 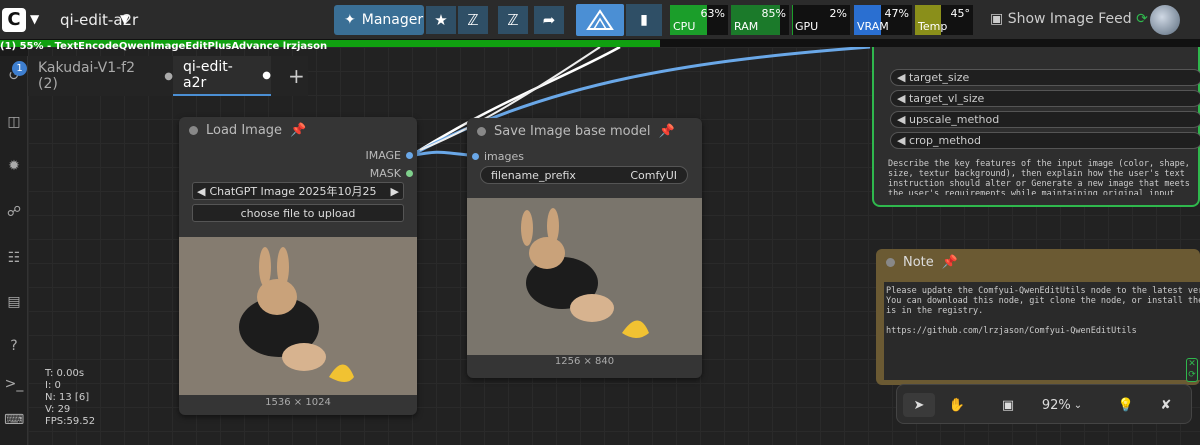 I want to click on node-library-icon: ◫, so click(x=14, y=122).